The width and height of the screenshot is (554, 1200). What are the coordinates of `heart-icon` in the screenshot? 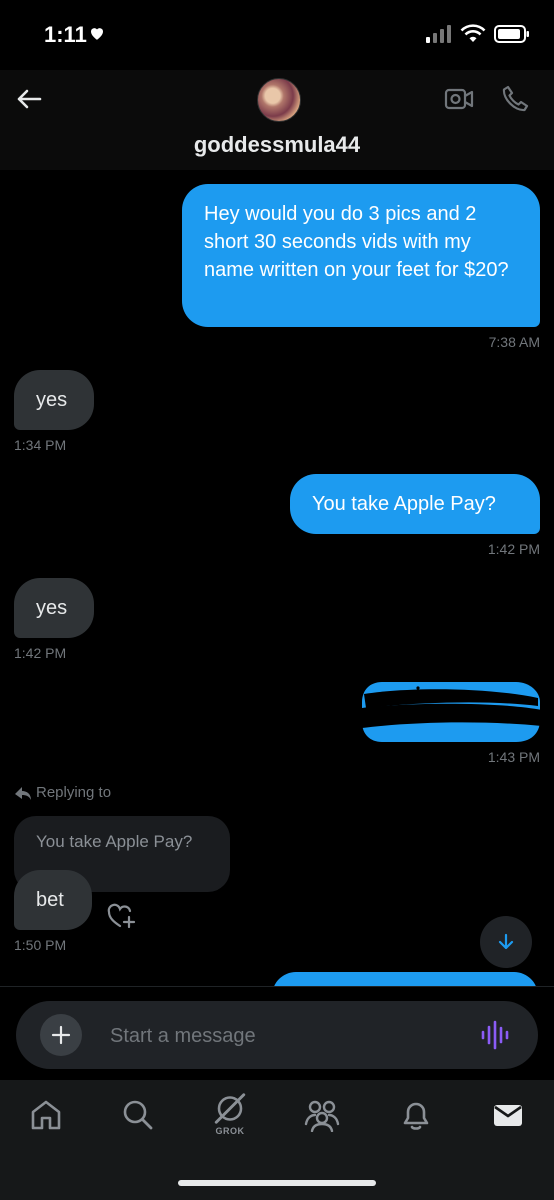 It's located at (97, 34).